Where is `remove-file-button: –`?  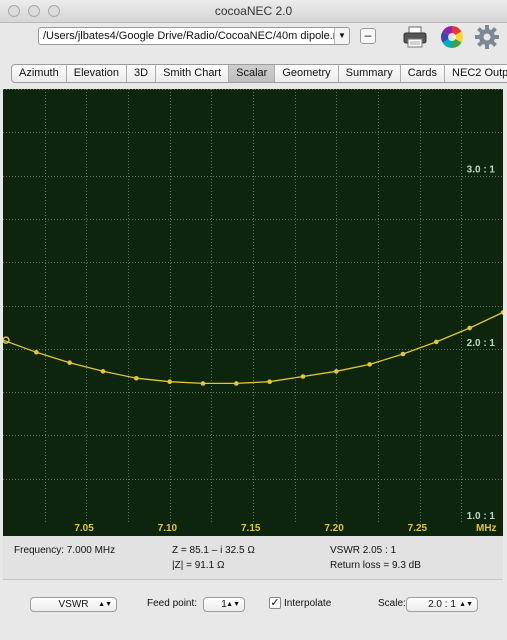 remove-file-button: – is located at coordinates (368, 36).